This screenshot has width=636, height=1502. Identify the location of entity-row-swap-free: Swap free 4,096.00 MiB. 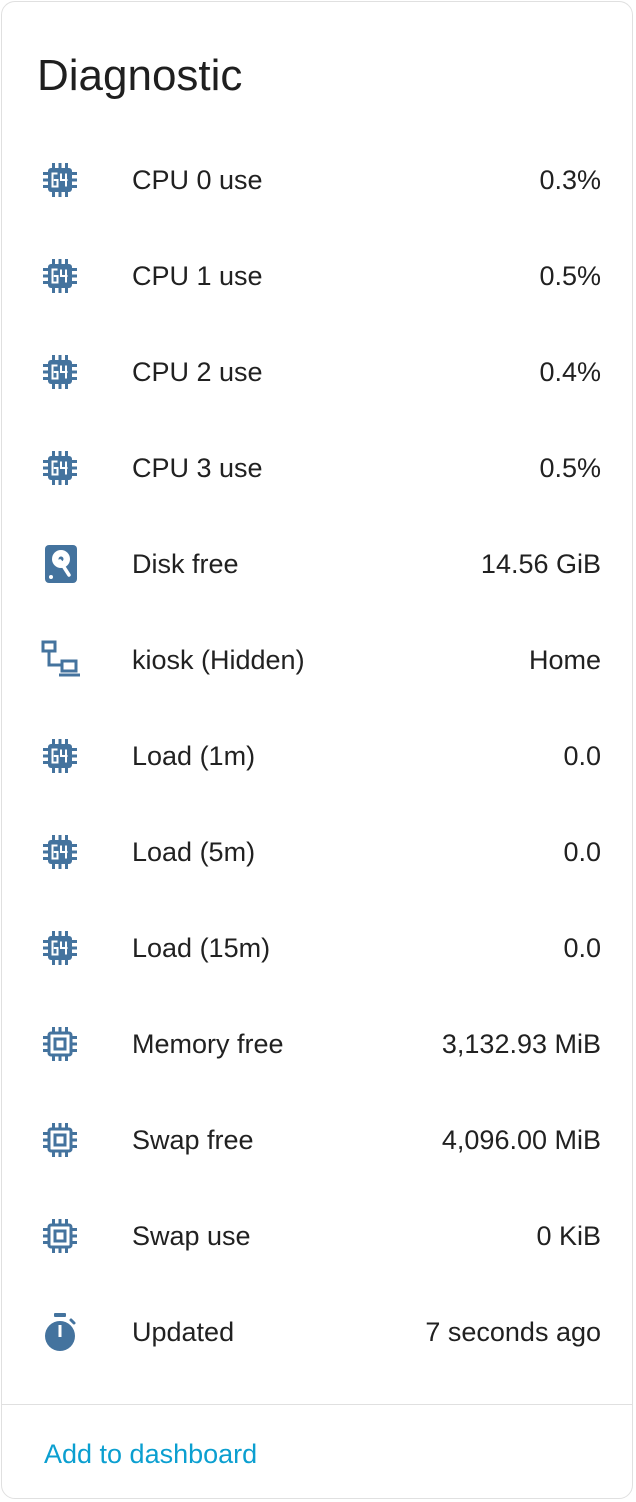
(318, 1140).